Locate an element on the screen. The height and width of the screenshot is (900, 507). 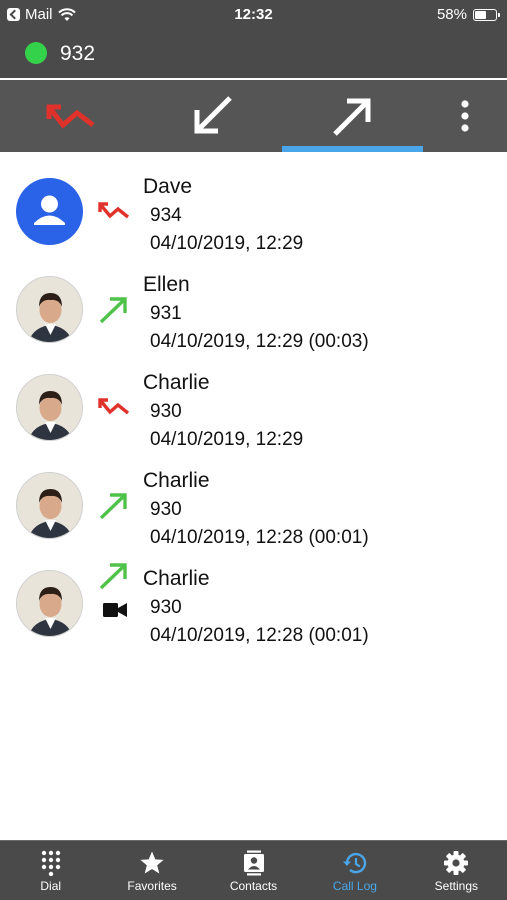
nav-call-log: Call Log is located at coordinates (354, 870).